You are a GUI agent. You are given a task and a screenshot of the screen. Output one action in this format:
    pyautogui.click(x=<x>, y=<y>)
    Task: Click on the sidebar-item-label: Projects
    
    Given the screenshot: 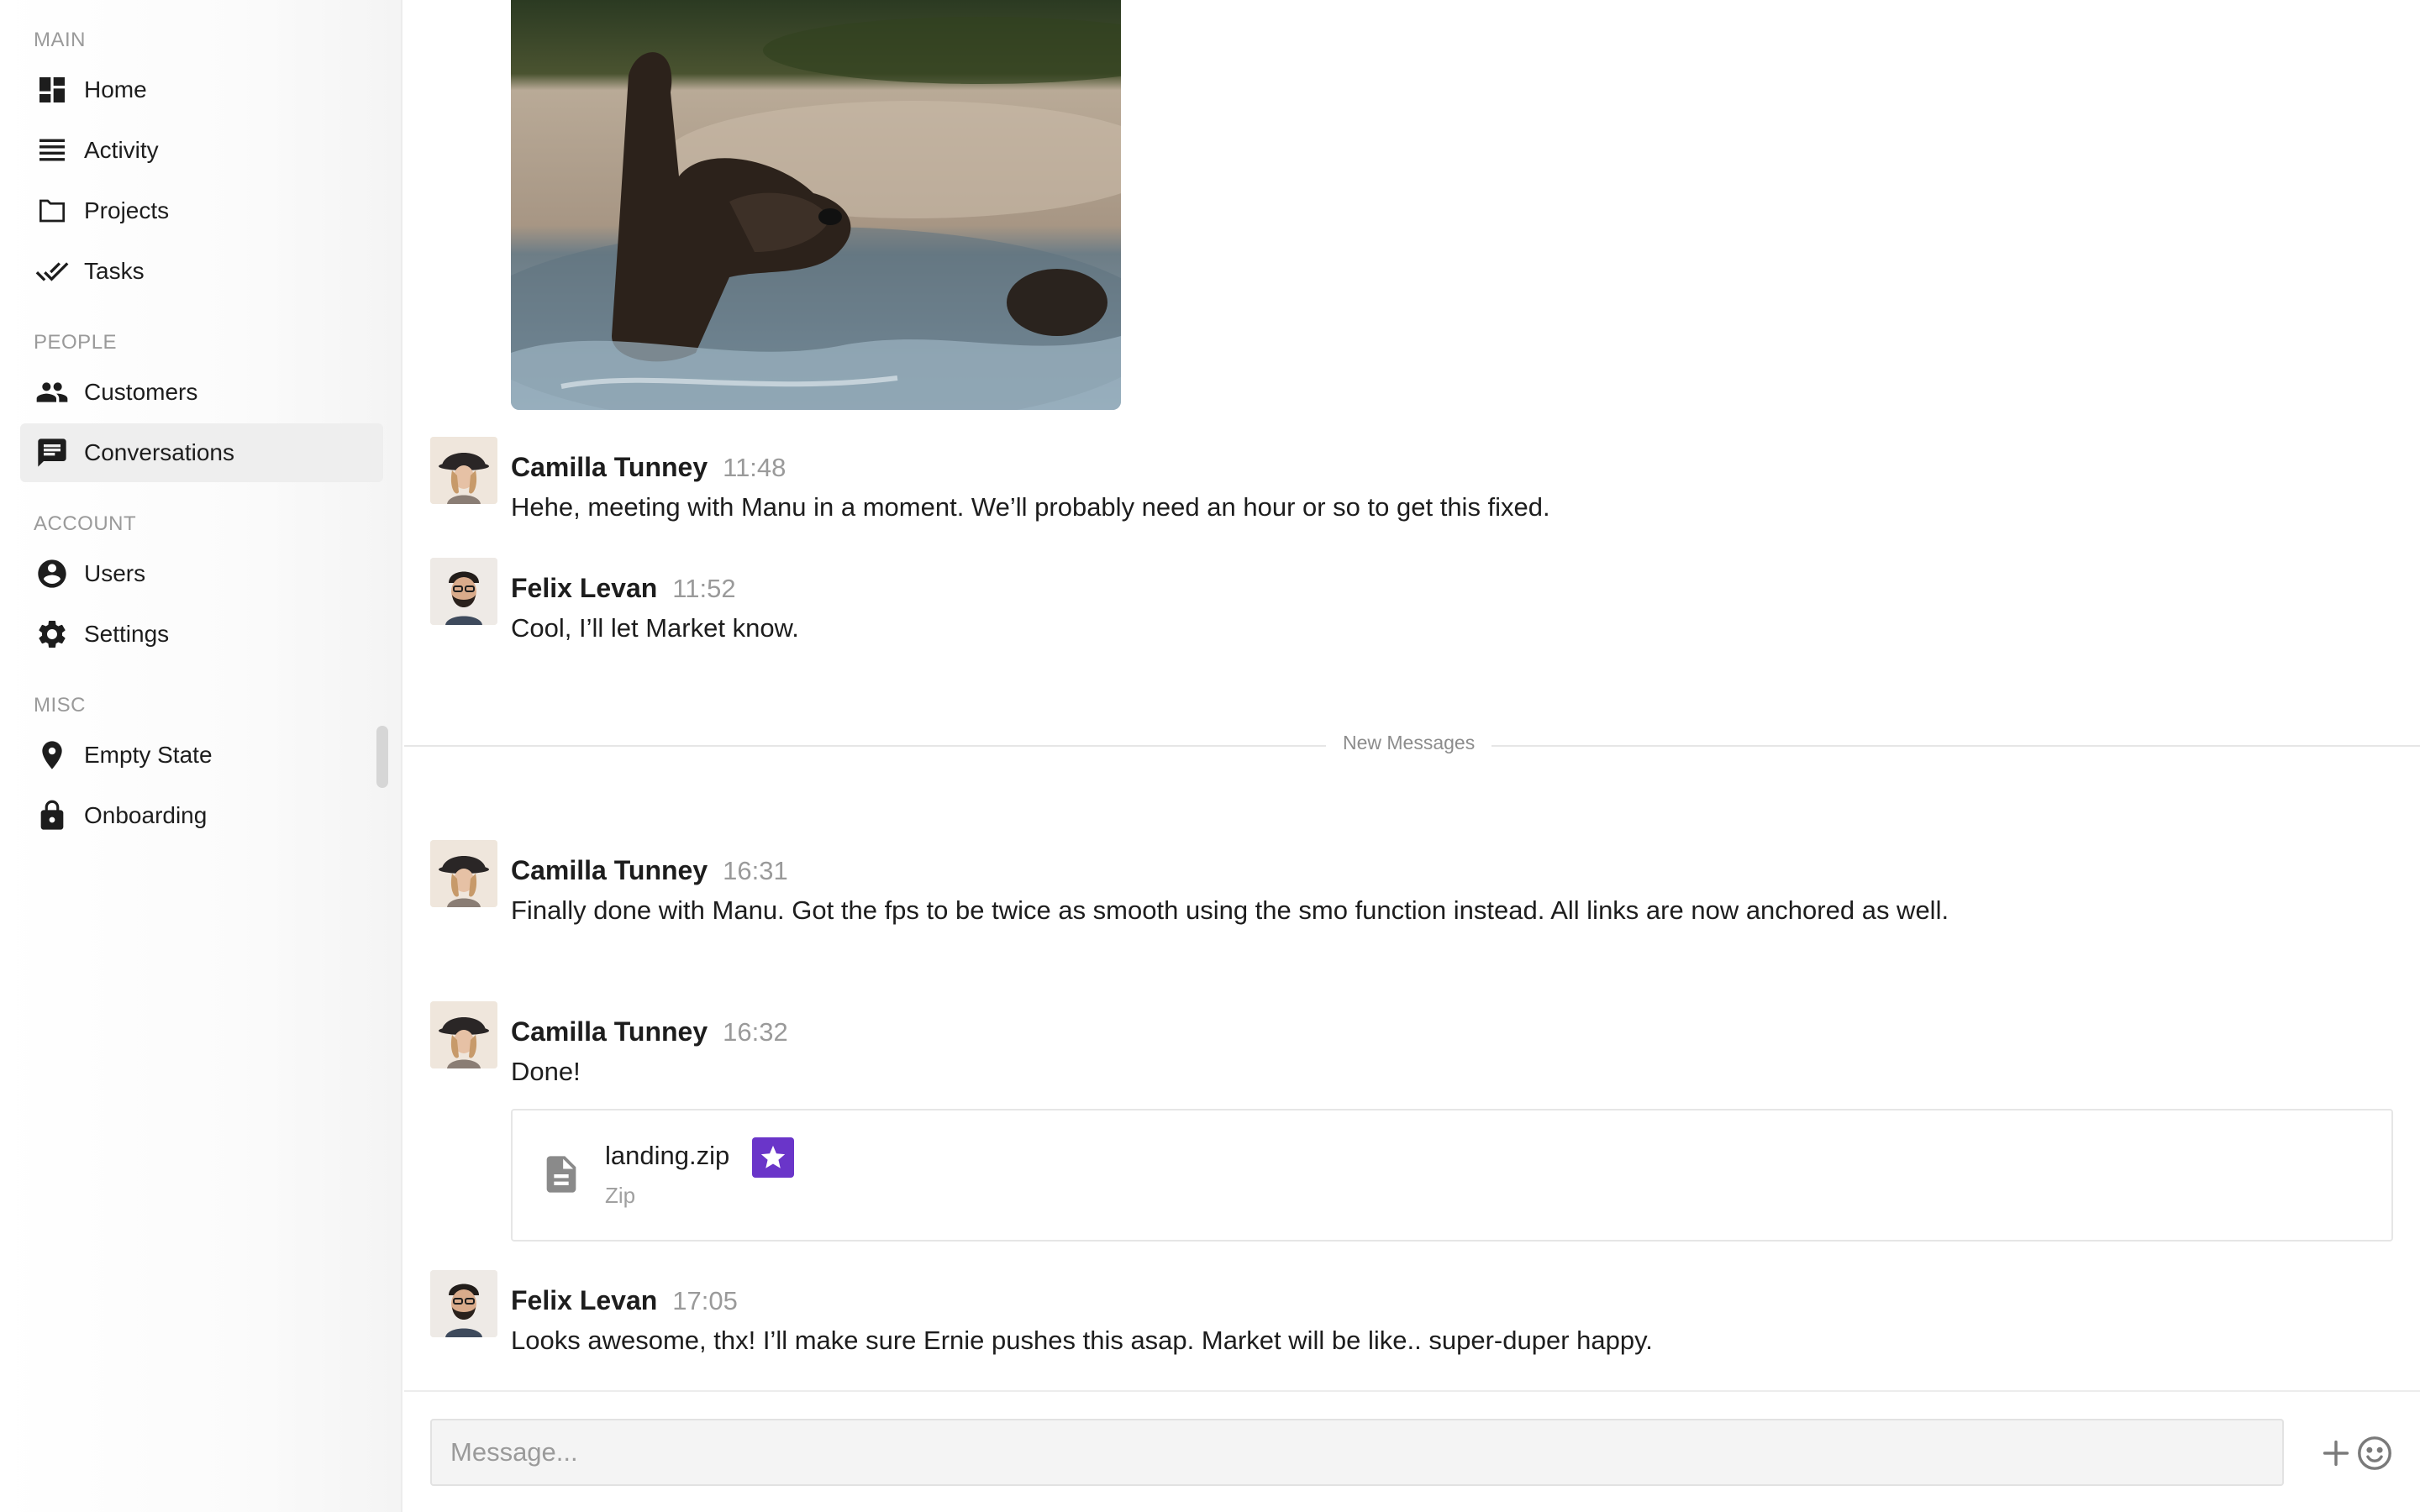 What is the action you would take?
    pyautogui.click(x=127, y=210)
    